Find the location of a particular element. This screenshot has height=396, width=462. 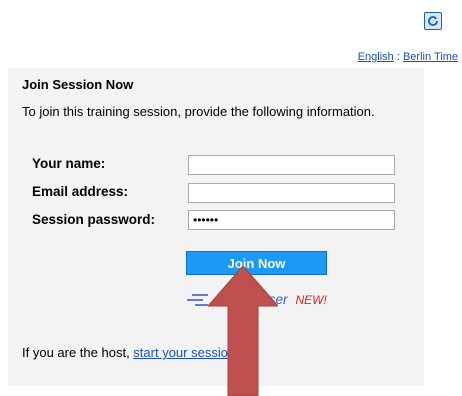

browser-lines-icon is located at coordinates (197, 300).